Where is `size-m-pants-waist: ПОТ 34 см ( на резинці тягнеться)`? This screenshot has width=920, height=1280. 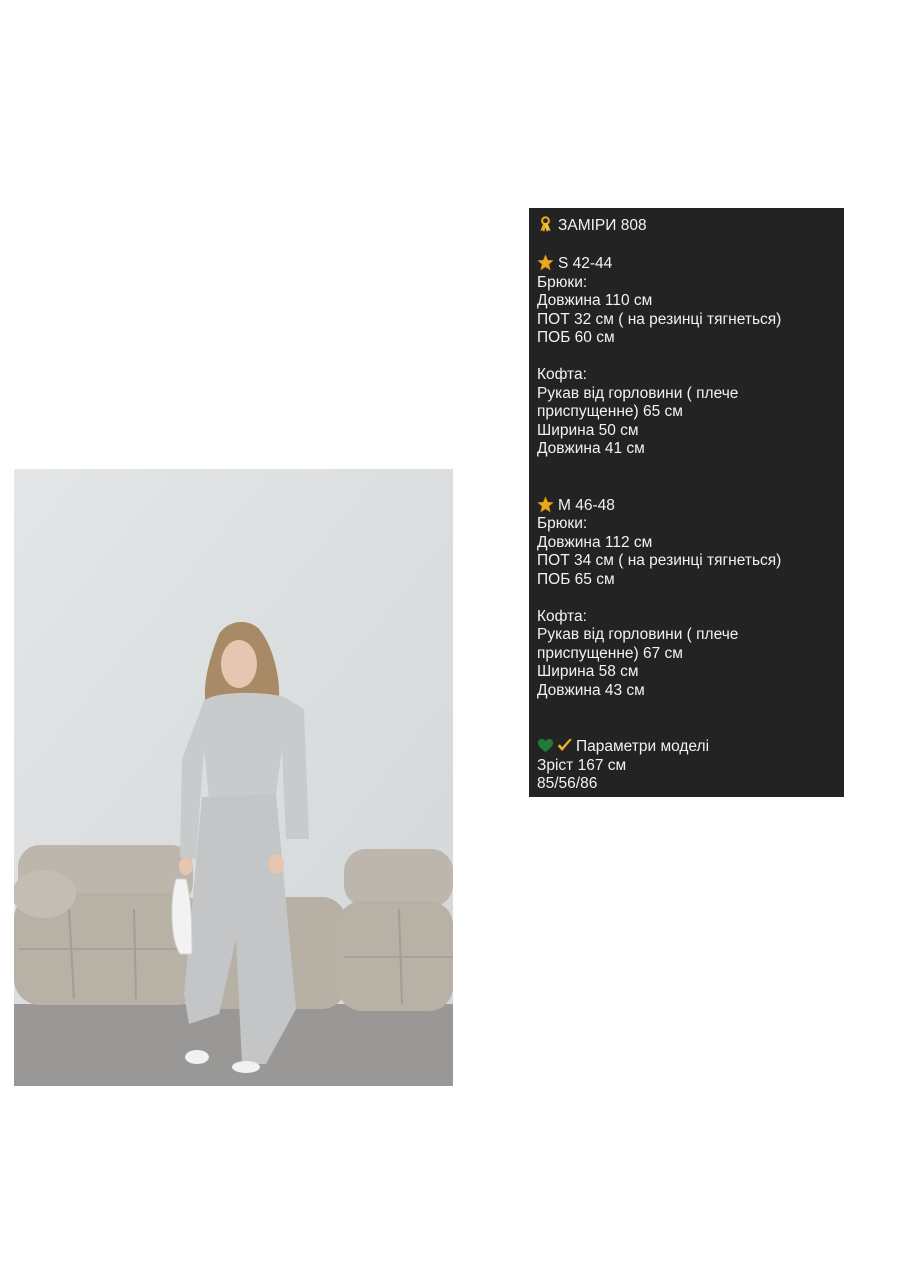
size-m-pants-waist: ПОТ 34 см ( на резинці тягнеться) is located at coordinates (659, 560).